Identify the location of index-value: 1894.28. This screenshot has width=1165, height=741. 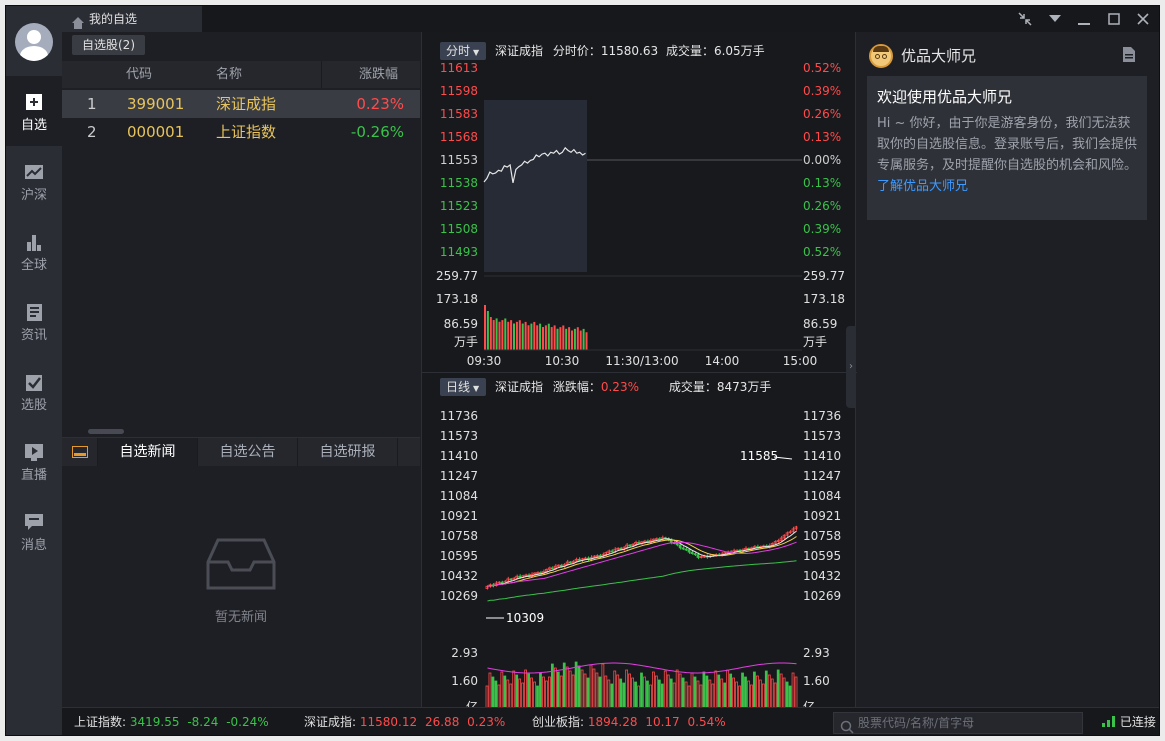
(612, 722).